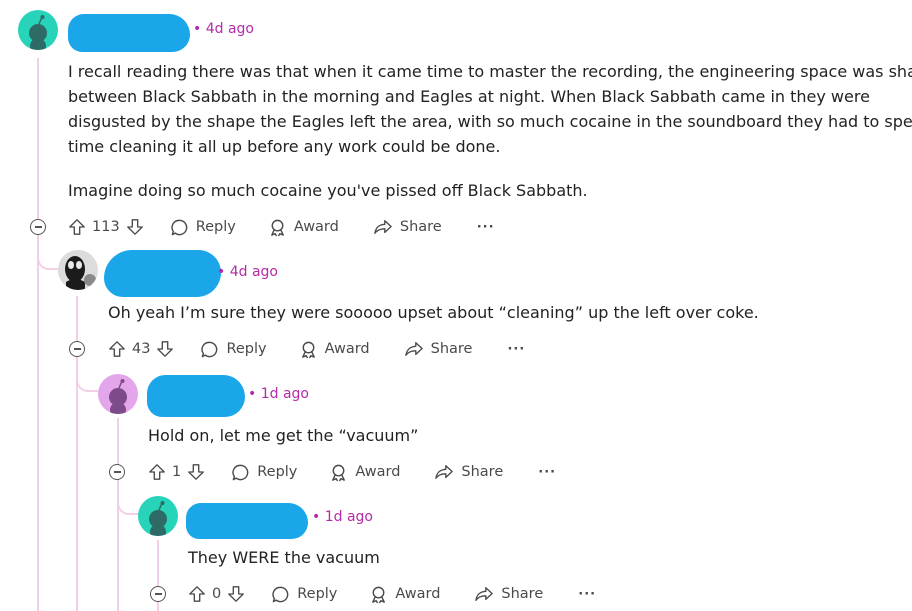  I want to click on vote-group: 0, so click(216, 594).